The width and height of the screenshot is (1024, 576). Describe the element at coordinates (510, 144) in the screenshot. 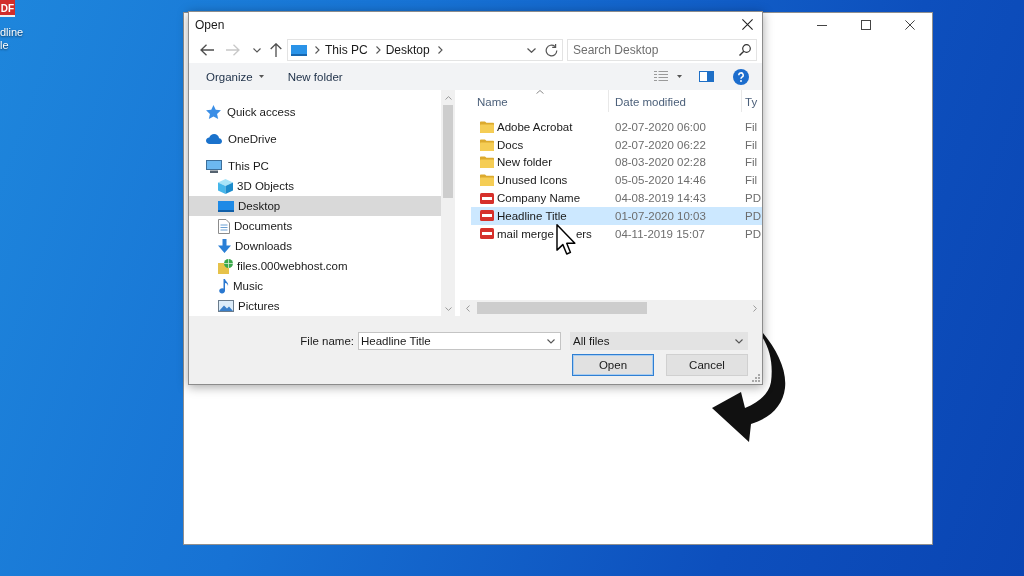

I see `file-name: Docs` at that location.